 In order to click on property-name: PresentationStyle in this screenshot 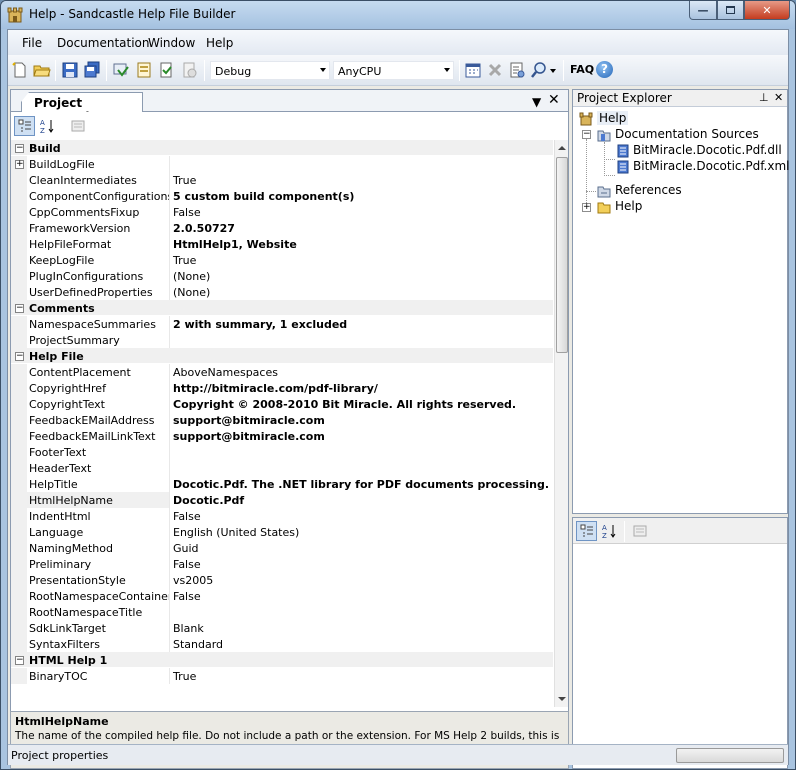, I will do `click(90, 580)`.